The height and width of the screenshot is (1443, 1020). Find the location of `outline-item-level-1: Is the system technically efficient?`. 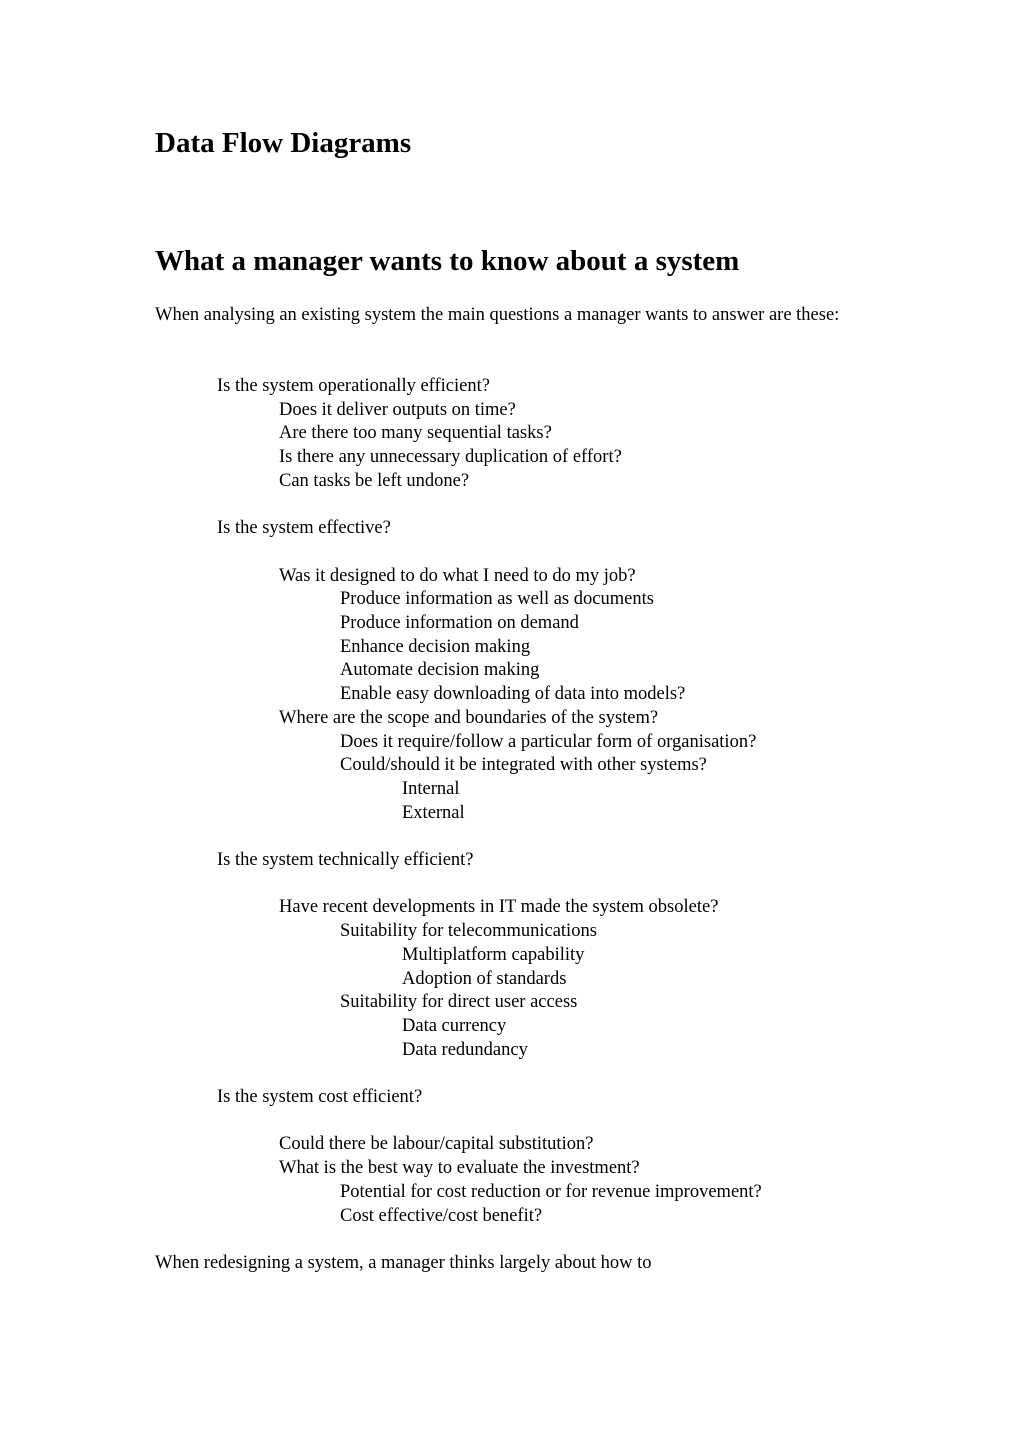

outline-item-level-1: Is the system technically efficient? is located at coordinates (345, 860).